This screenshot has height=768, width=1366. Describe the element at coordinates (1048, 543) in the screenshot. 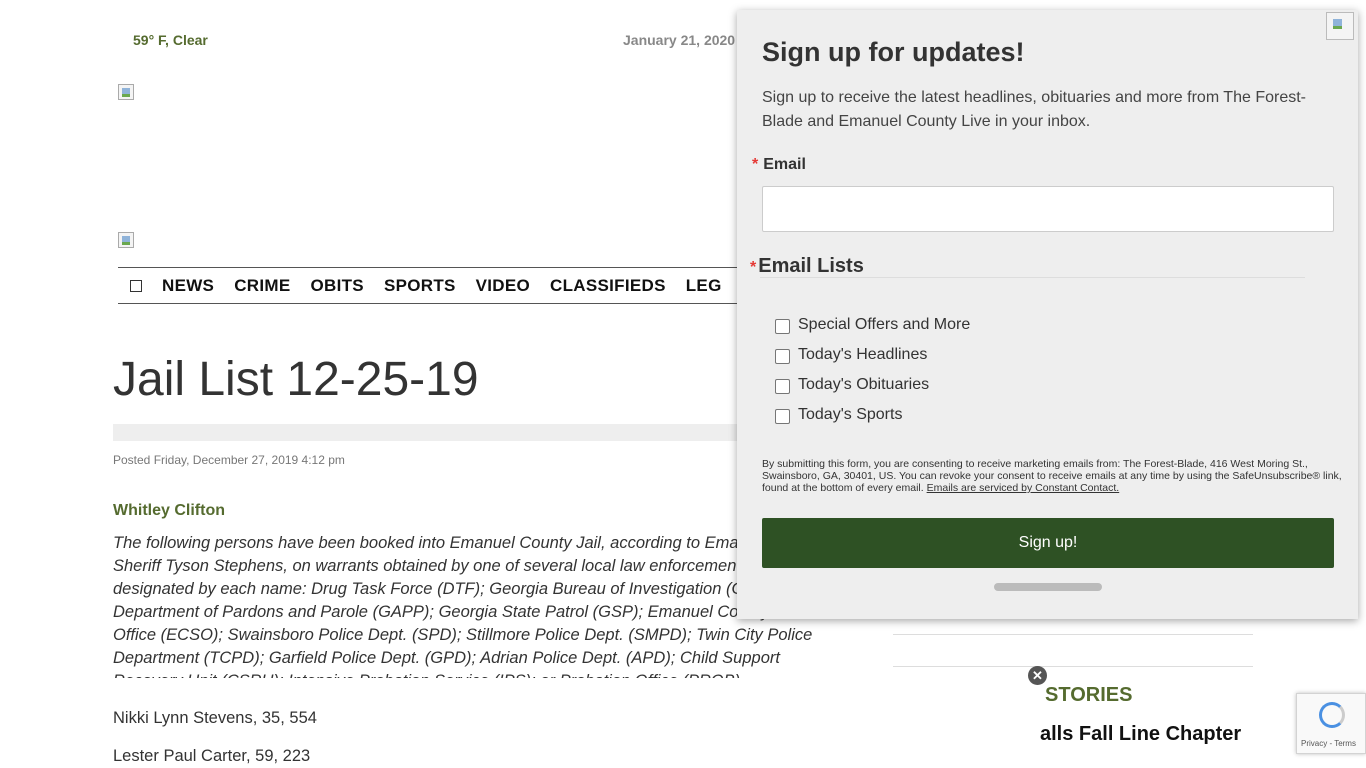

I see `signup-button: Sign up!` at that location.